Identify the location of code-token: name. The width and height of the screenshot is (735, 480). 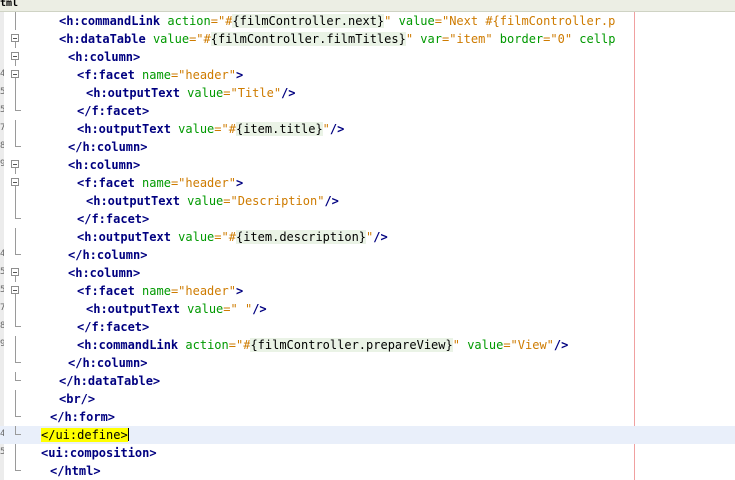
(156, 183).